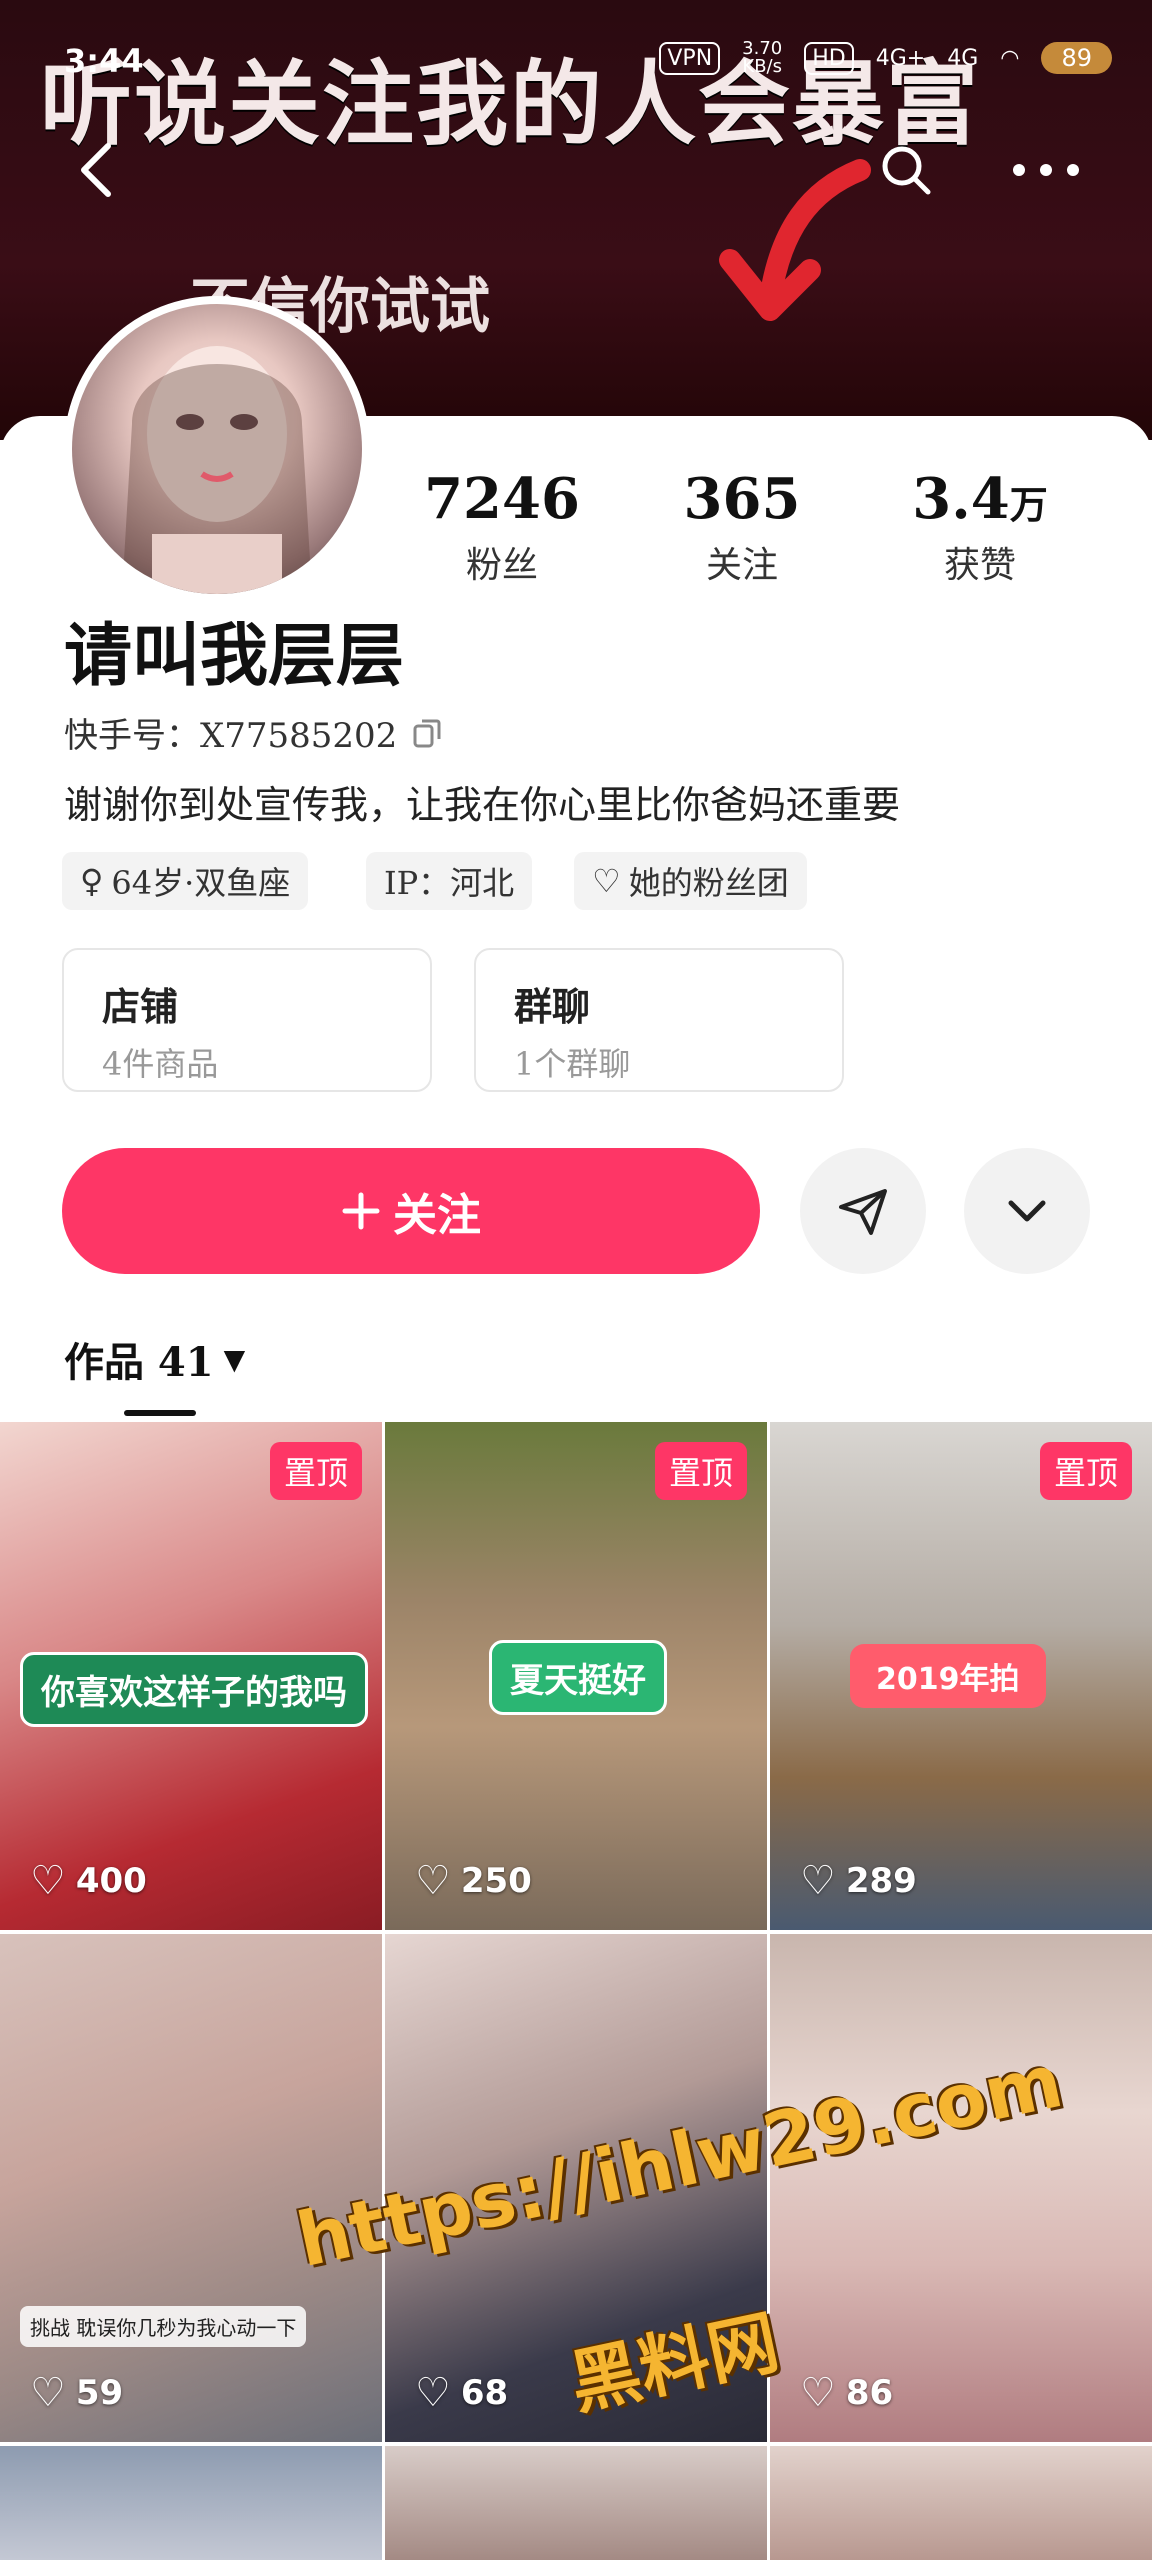 The image size is (1152, 2560). Describe the element at coordinates (881, 1881) in the screenshot. I see `like-count: 289` at that location.